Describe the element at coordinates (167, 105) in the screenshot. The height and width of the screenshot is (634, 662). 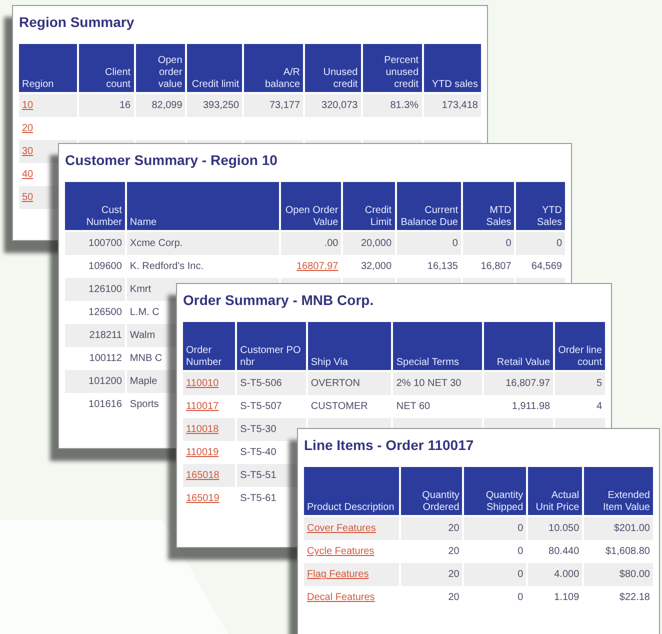
I see `table-cell: 82,099` at that location.